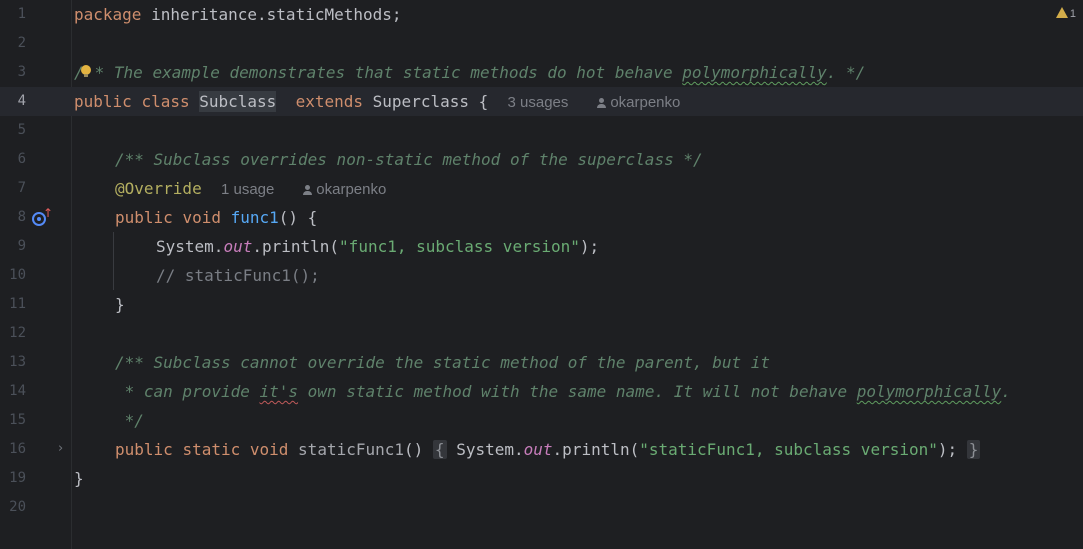  What do you see at coordinates (279, 391) in the screenshot?
I see `typo-highlight: it's` at bounding box center [279, 391].